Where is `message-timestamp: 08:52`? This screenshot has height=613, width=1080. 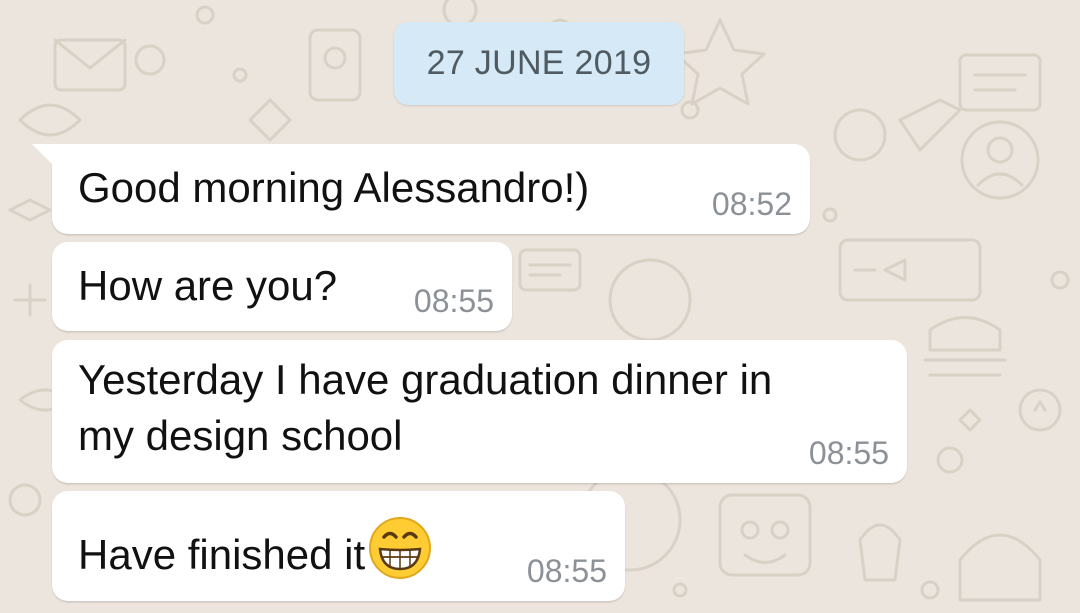 message-timestamp: 08:52 is located at coordinates (751, 204).